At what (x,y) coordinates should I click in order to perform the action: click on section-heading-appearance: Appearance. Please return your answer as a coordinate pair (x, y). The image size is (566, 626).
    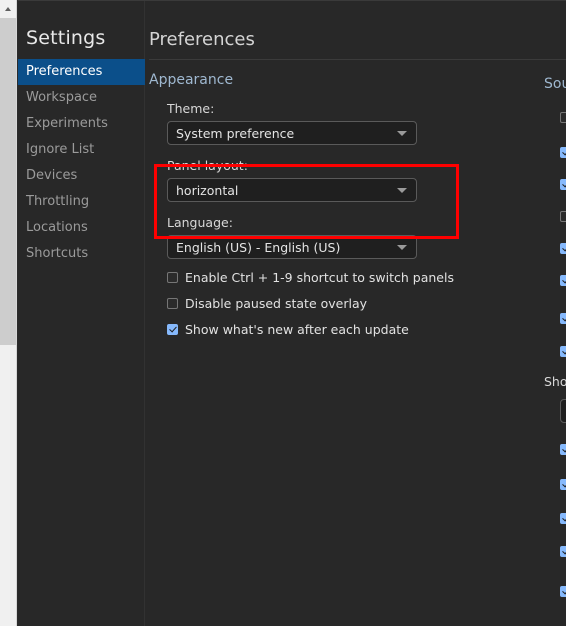
    Looking at the image, I should click on (191, 80).